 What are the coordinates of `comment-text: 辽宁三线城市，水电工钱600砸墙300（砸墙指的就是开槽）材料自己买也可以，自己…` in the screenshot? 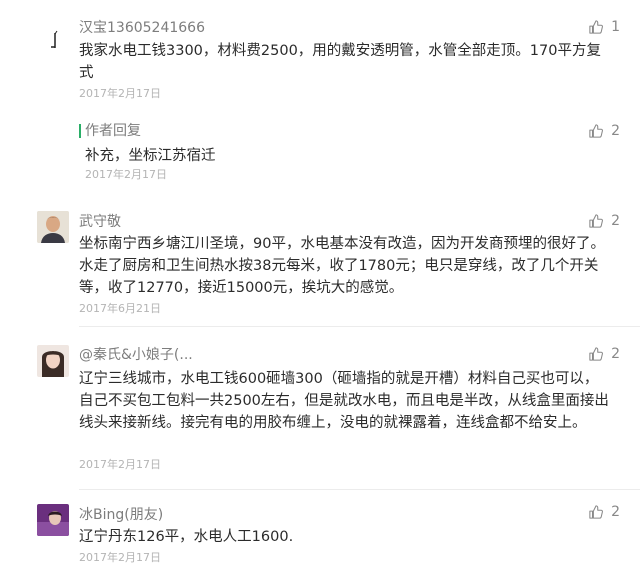 It's located at (344, 401).